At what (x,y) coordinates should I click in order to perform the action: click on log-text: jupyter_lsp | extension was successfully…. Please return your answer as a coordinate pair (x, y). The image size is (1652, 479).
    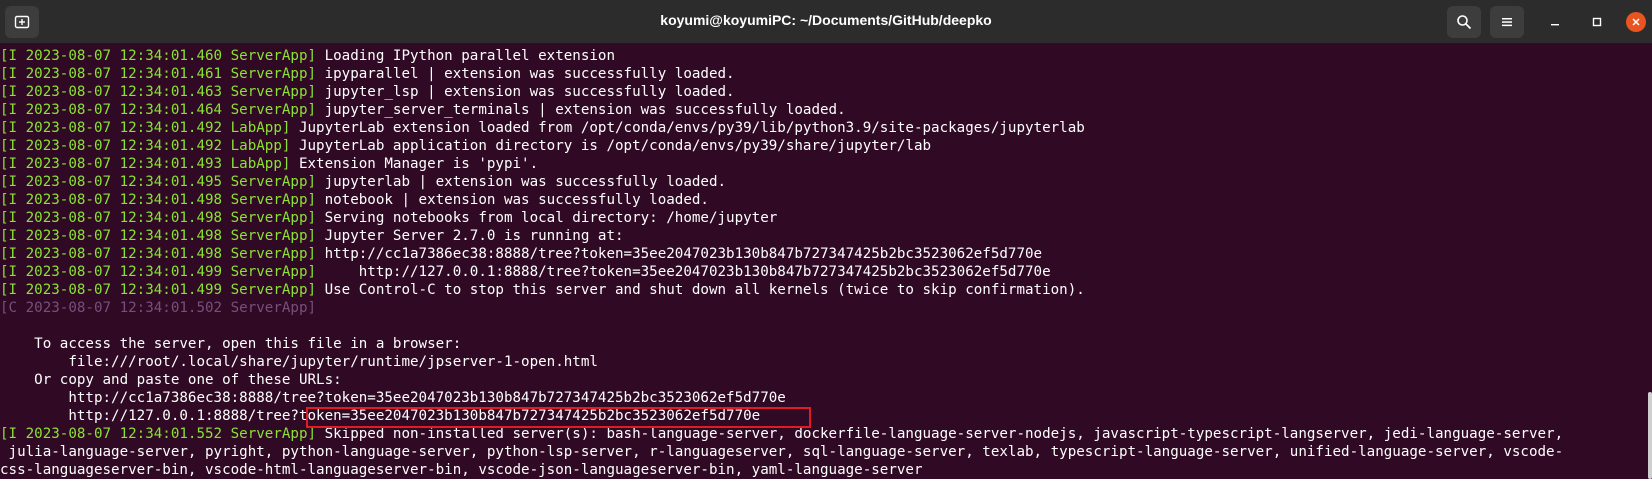
    Looking at the image, I should click on (525, 92).